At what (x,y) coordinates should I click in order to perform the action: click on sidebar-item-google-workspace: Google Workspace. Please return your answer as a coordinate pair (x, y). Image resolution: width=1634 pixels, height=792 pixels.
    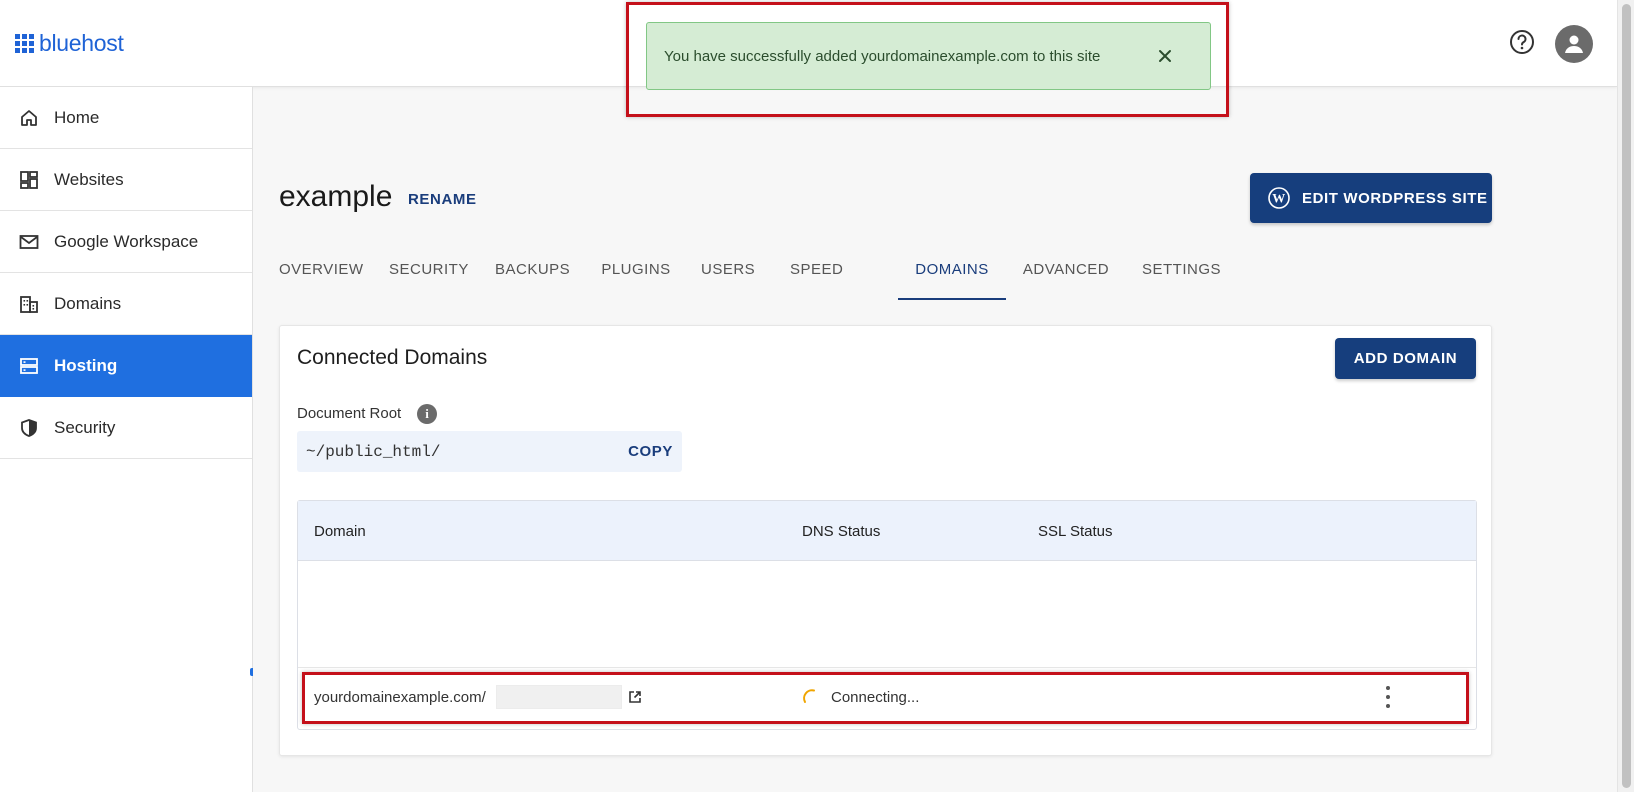
    Looking at the image, I should click on (126, 242).